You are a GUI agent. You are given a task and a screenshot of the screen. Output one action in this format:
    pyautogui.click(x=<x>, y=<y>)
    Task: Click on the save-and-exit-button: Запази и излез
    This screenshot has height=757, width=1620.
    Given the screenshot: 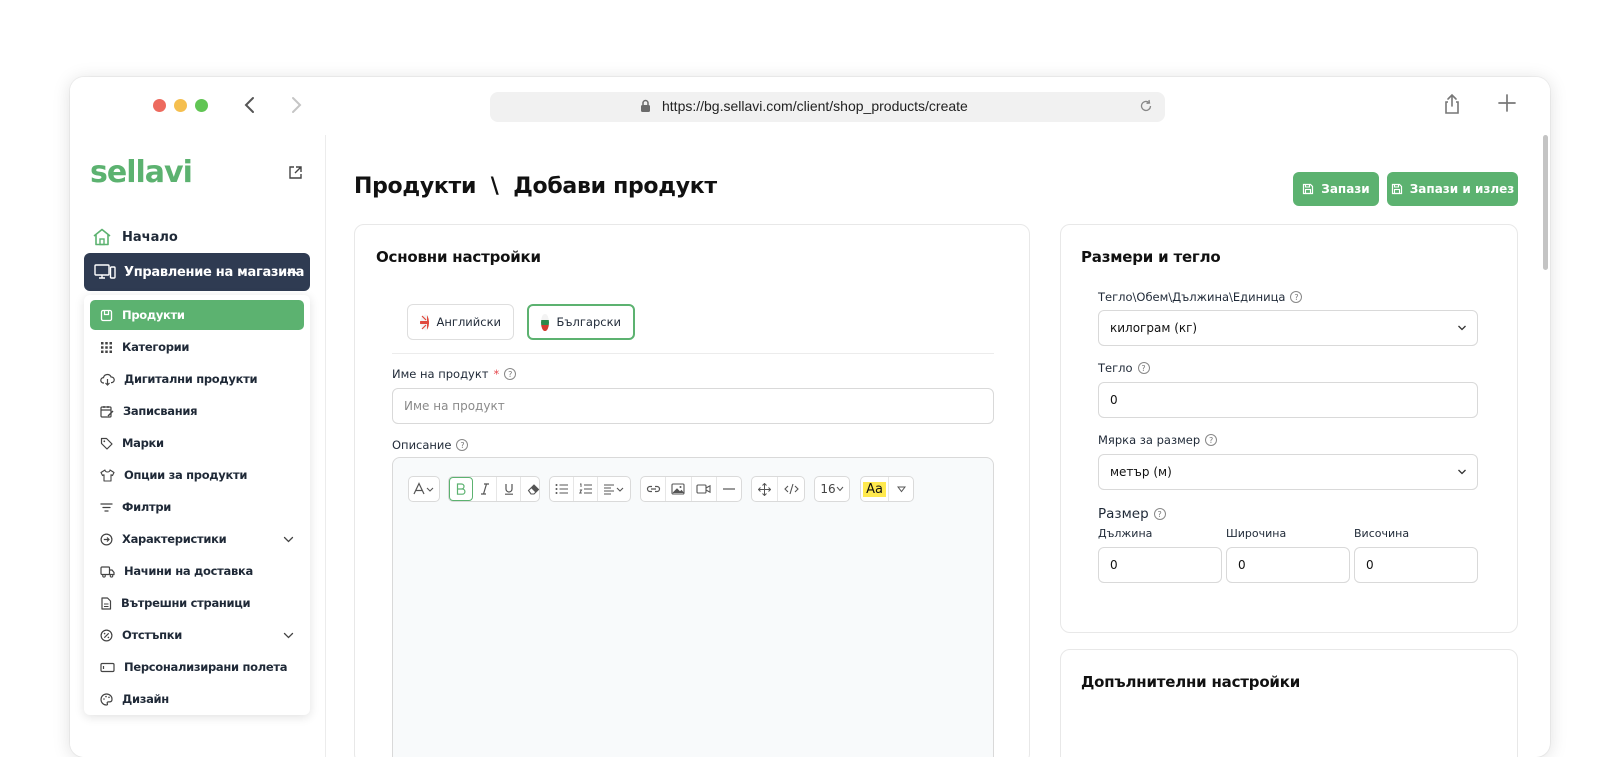 What is the action you would take?
    pyautogui.click(x=1452, y=189)
    